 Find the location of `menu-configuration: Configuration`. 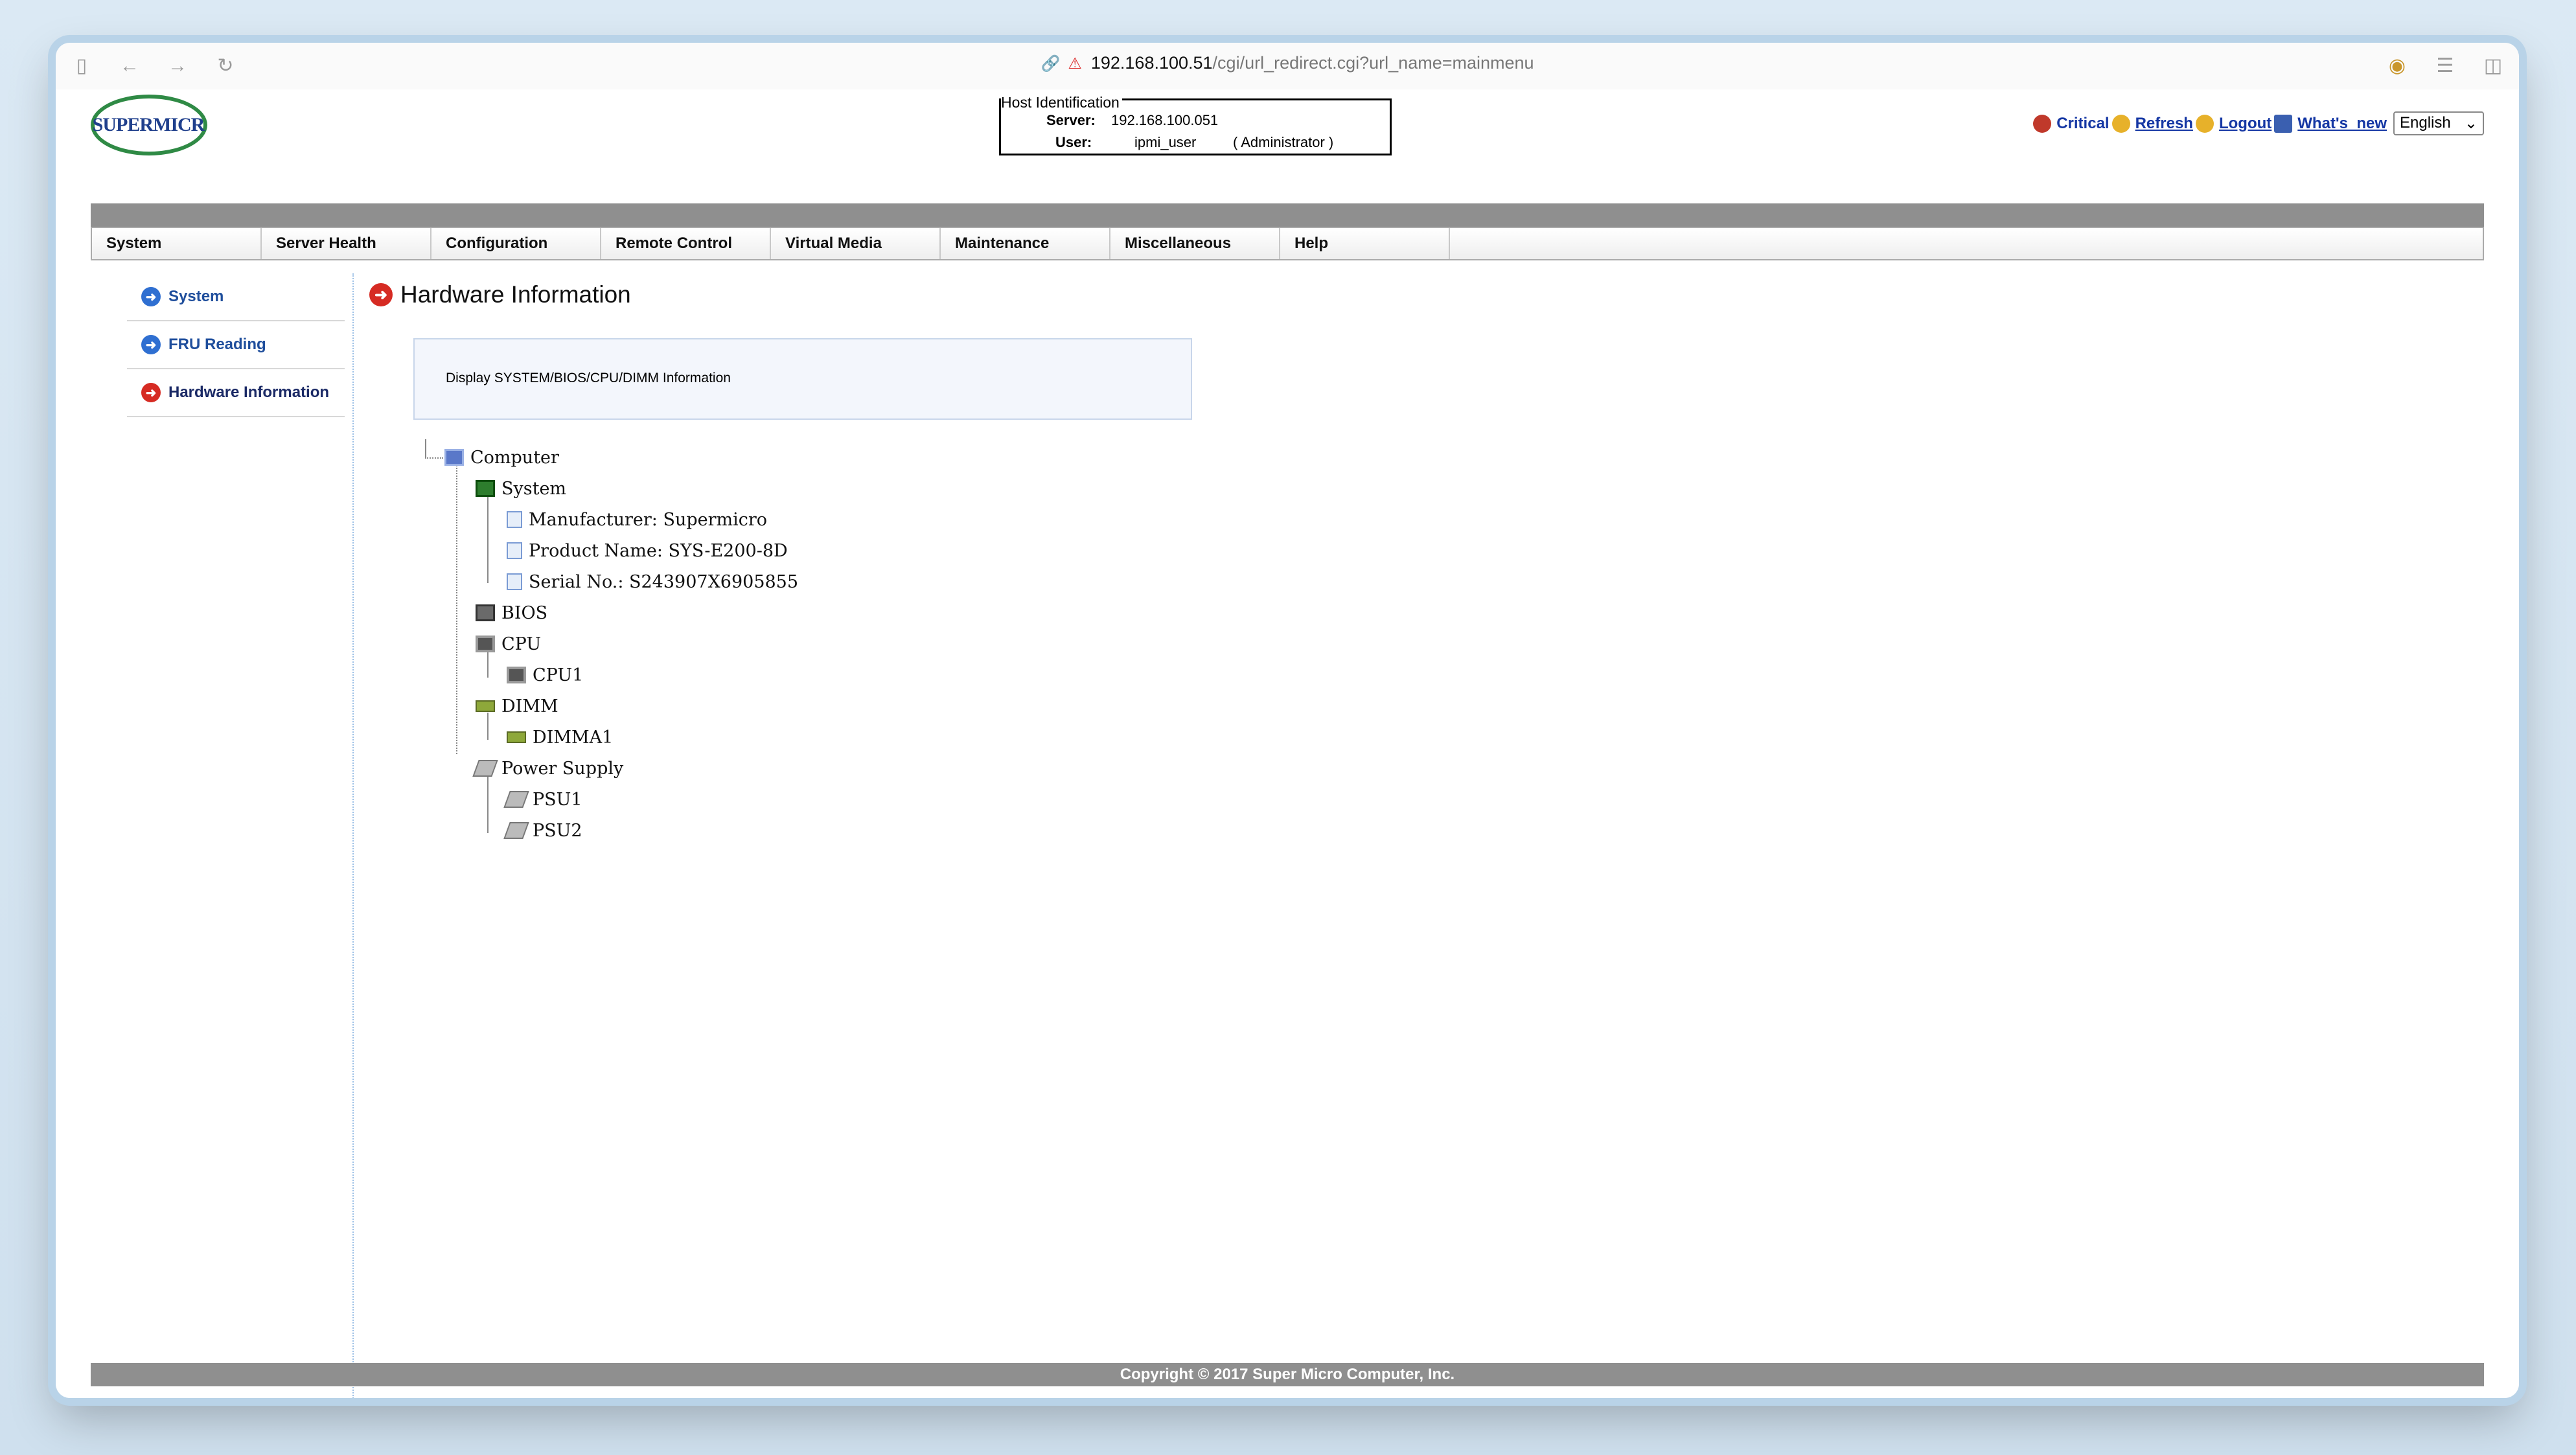

menu-configuration: Configuration is located at coordinates (516, 243).